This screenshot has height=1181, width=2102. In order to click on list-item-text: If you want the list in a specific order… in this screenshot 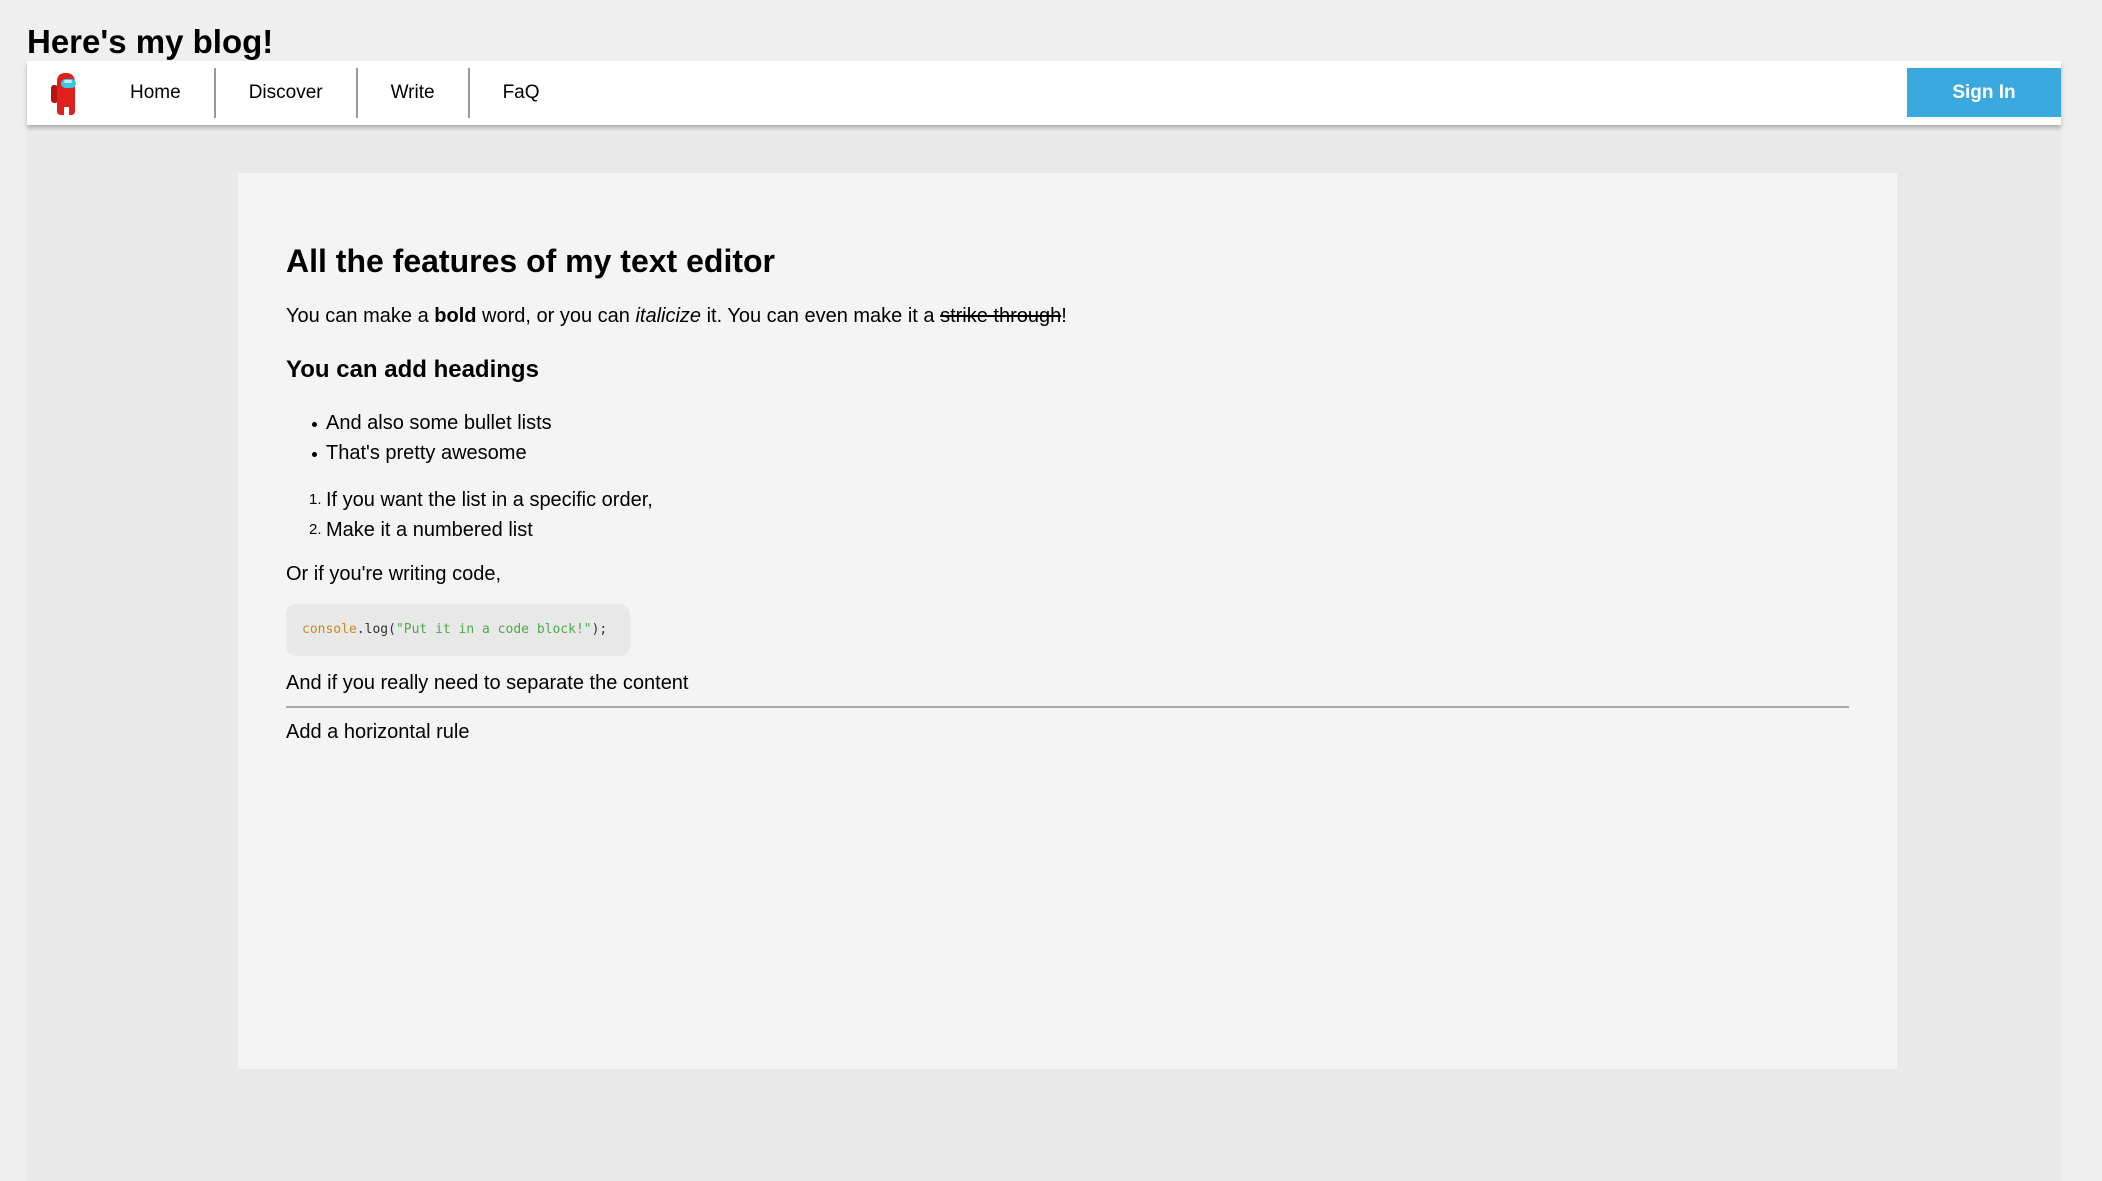, I will do `click(489, 500)`.